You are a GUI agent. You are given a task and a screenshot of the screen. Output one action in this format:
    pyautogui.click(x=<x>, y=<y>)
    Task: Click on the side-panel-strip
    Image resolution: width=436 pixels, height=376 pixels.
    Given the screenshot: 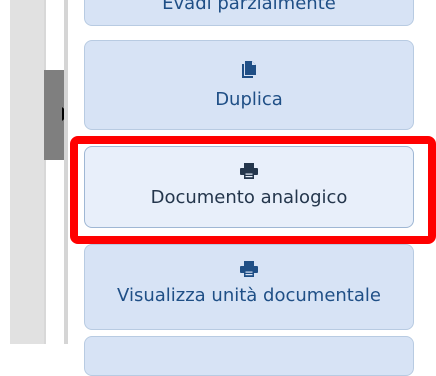 What is the action you would take?
    pyautogui.click(x=42, y=172)
    